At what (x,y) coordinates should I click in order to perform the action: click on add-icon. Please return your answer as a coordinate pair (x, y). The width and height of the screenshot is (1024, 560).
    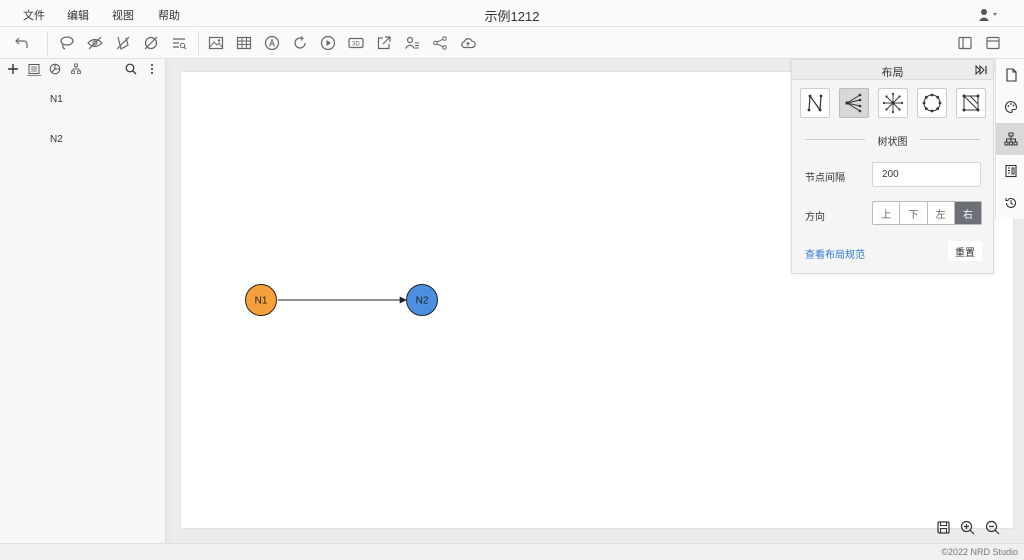
    Looking at the image, I should click on (13, 69).